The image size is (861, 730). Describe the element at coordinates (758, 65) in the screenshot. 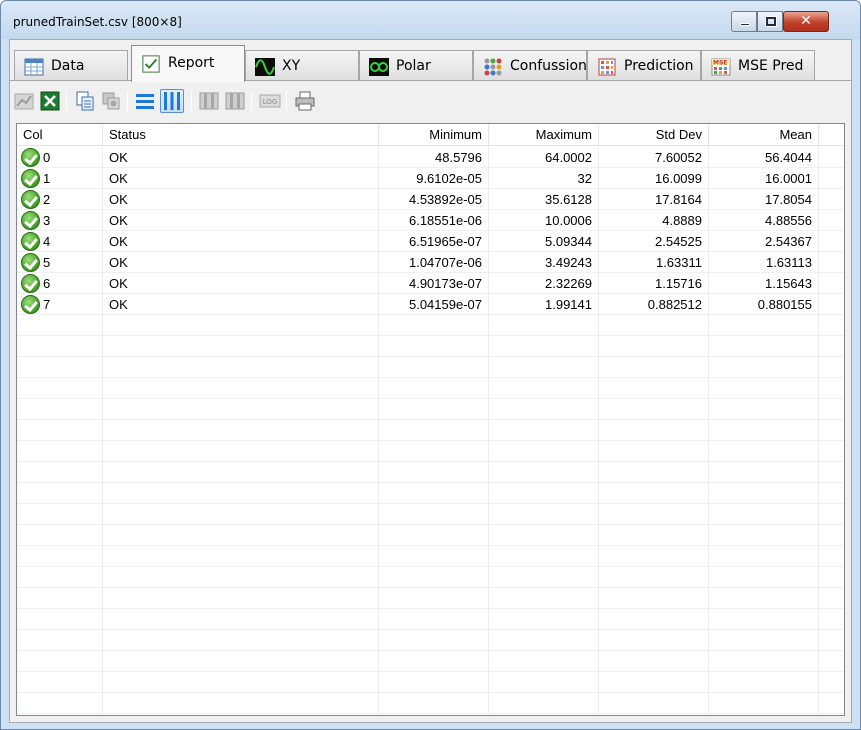

I see `tab-mse-pred: MSE MSE Pred` at that location.